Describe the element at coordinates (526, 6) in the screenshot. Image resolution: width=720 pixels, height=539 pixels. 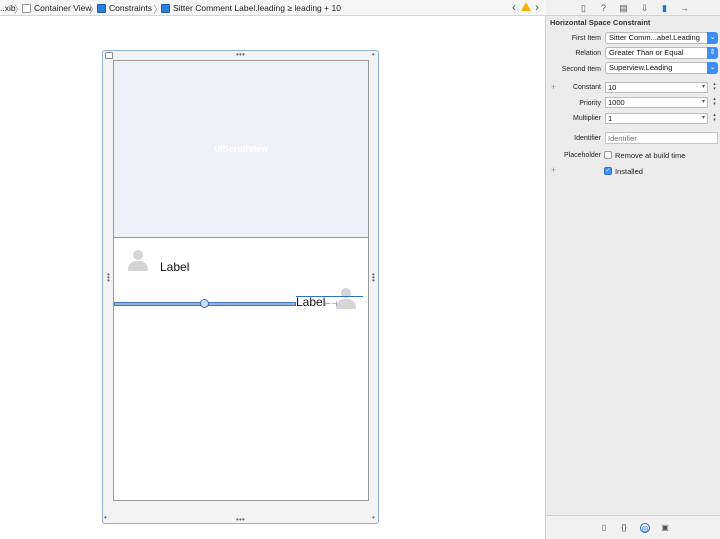
I see `warning-icon` at that location.